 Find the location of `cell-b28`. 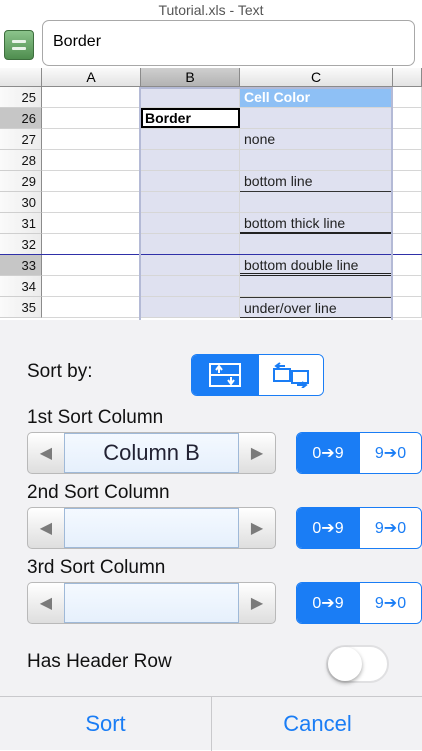

cell-b28 is located at coordinates (190, 160).